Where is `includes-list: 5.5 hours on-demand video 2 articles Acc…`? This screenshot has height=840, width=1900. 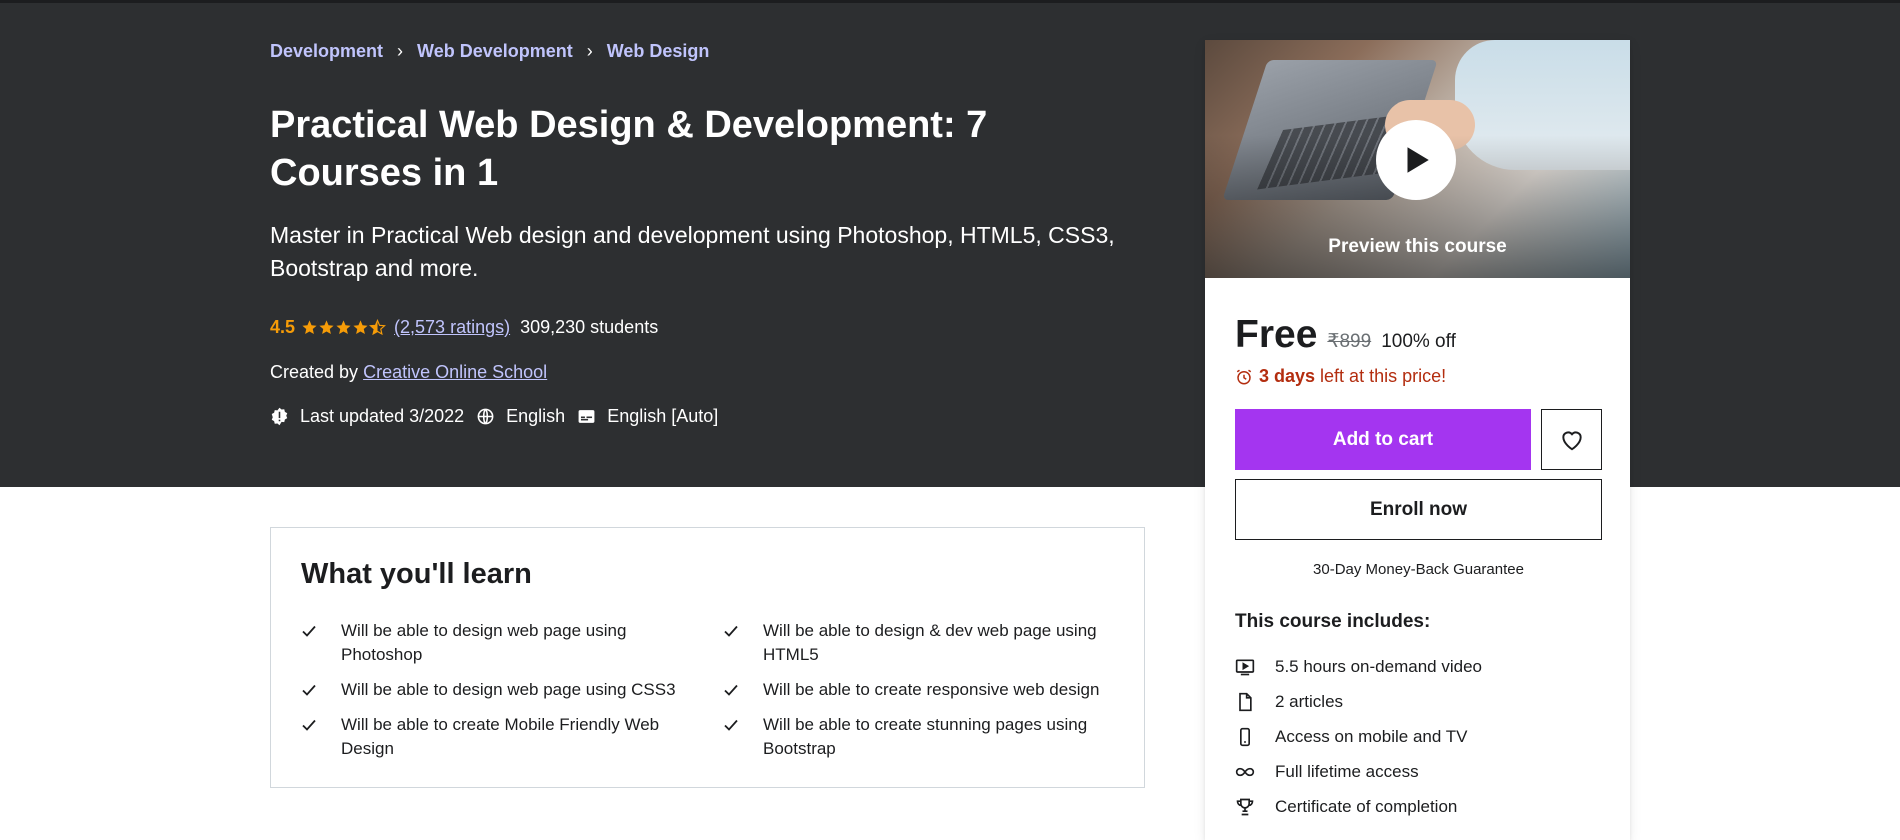 includes-list: 5.5 hours on-demand video 2 articles Acc… is located at coordinates (1358, 736).